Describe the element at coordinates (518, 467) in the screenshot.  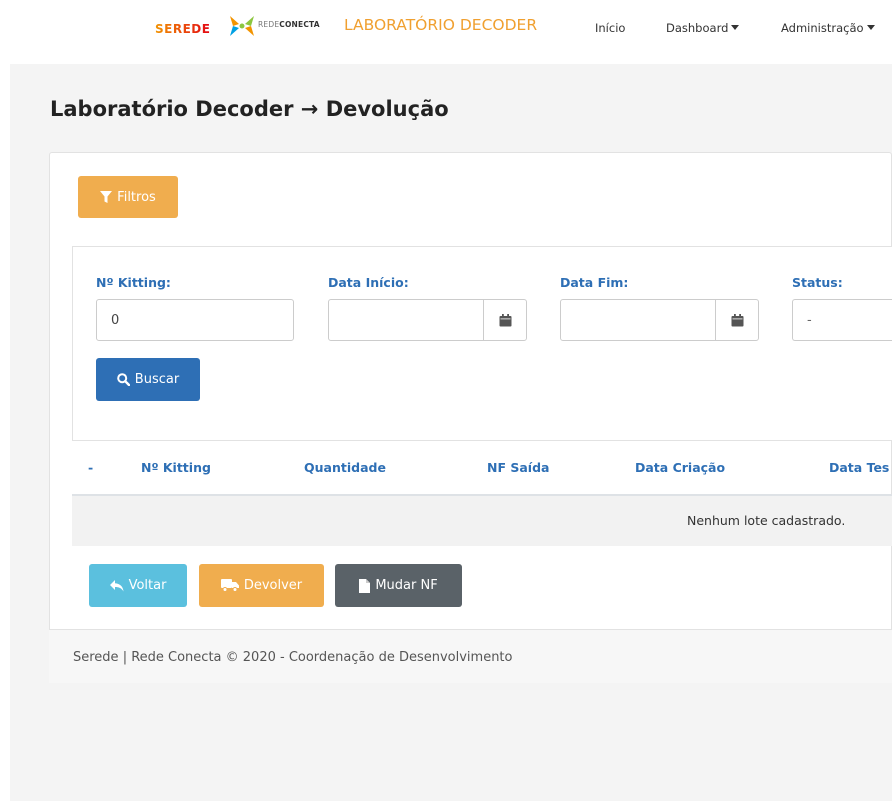
I see `column-header-nf-saida: NF Saída` at that location.